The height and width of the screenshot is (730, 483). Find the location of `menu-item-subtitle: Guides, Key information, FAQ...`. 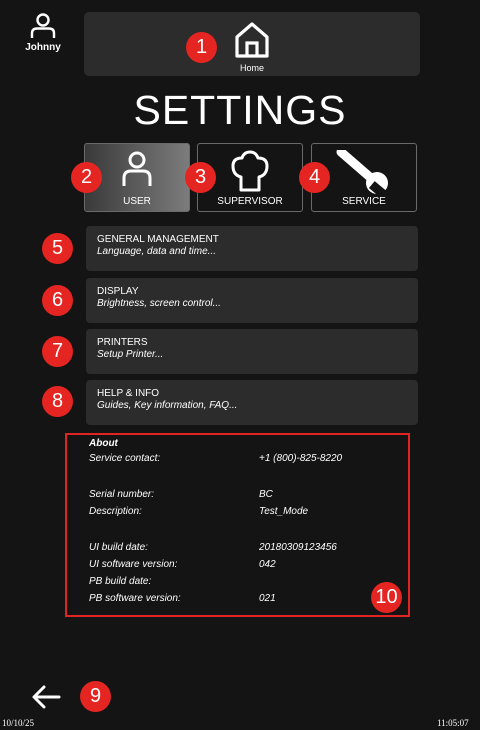

menu-item-subtitle: Guides, Key information, FAQ... is located at coordinates (167, 405).